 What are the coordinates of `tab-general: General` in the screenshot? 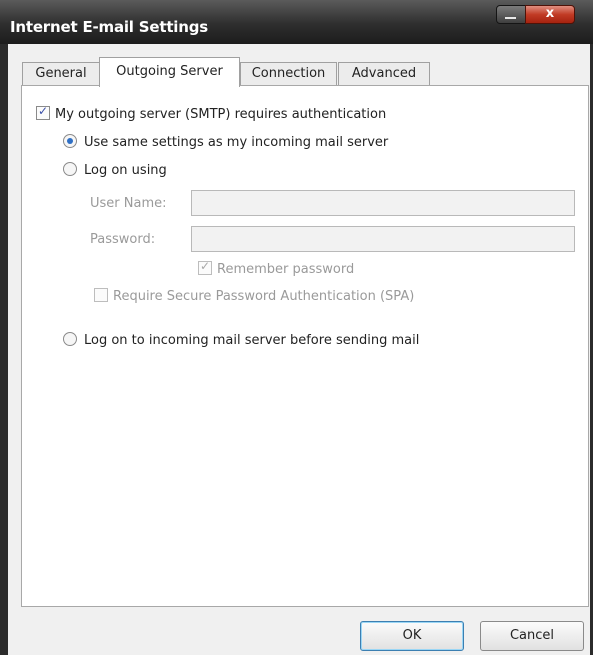 It's located at (61, 74).